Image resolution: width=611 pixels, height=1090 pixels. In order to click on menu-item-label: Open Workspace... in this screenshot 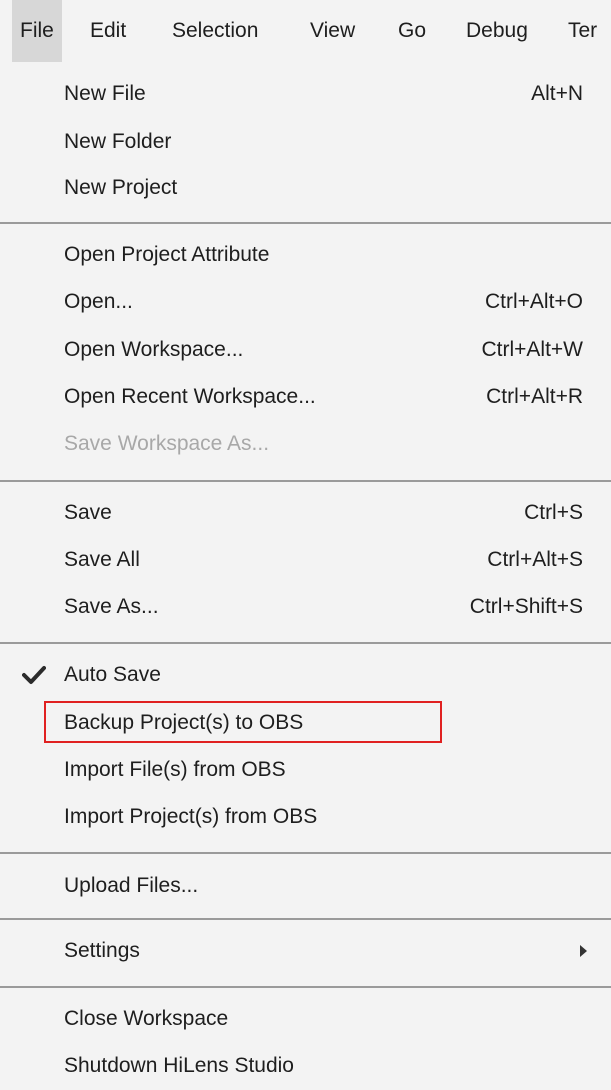, I will do `click(154, 349)`.